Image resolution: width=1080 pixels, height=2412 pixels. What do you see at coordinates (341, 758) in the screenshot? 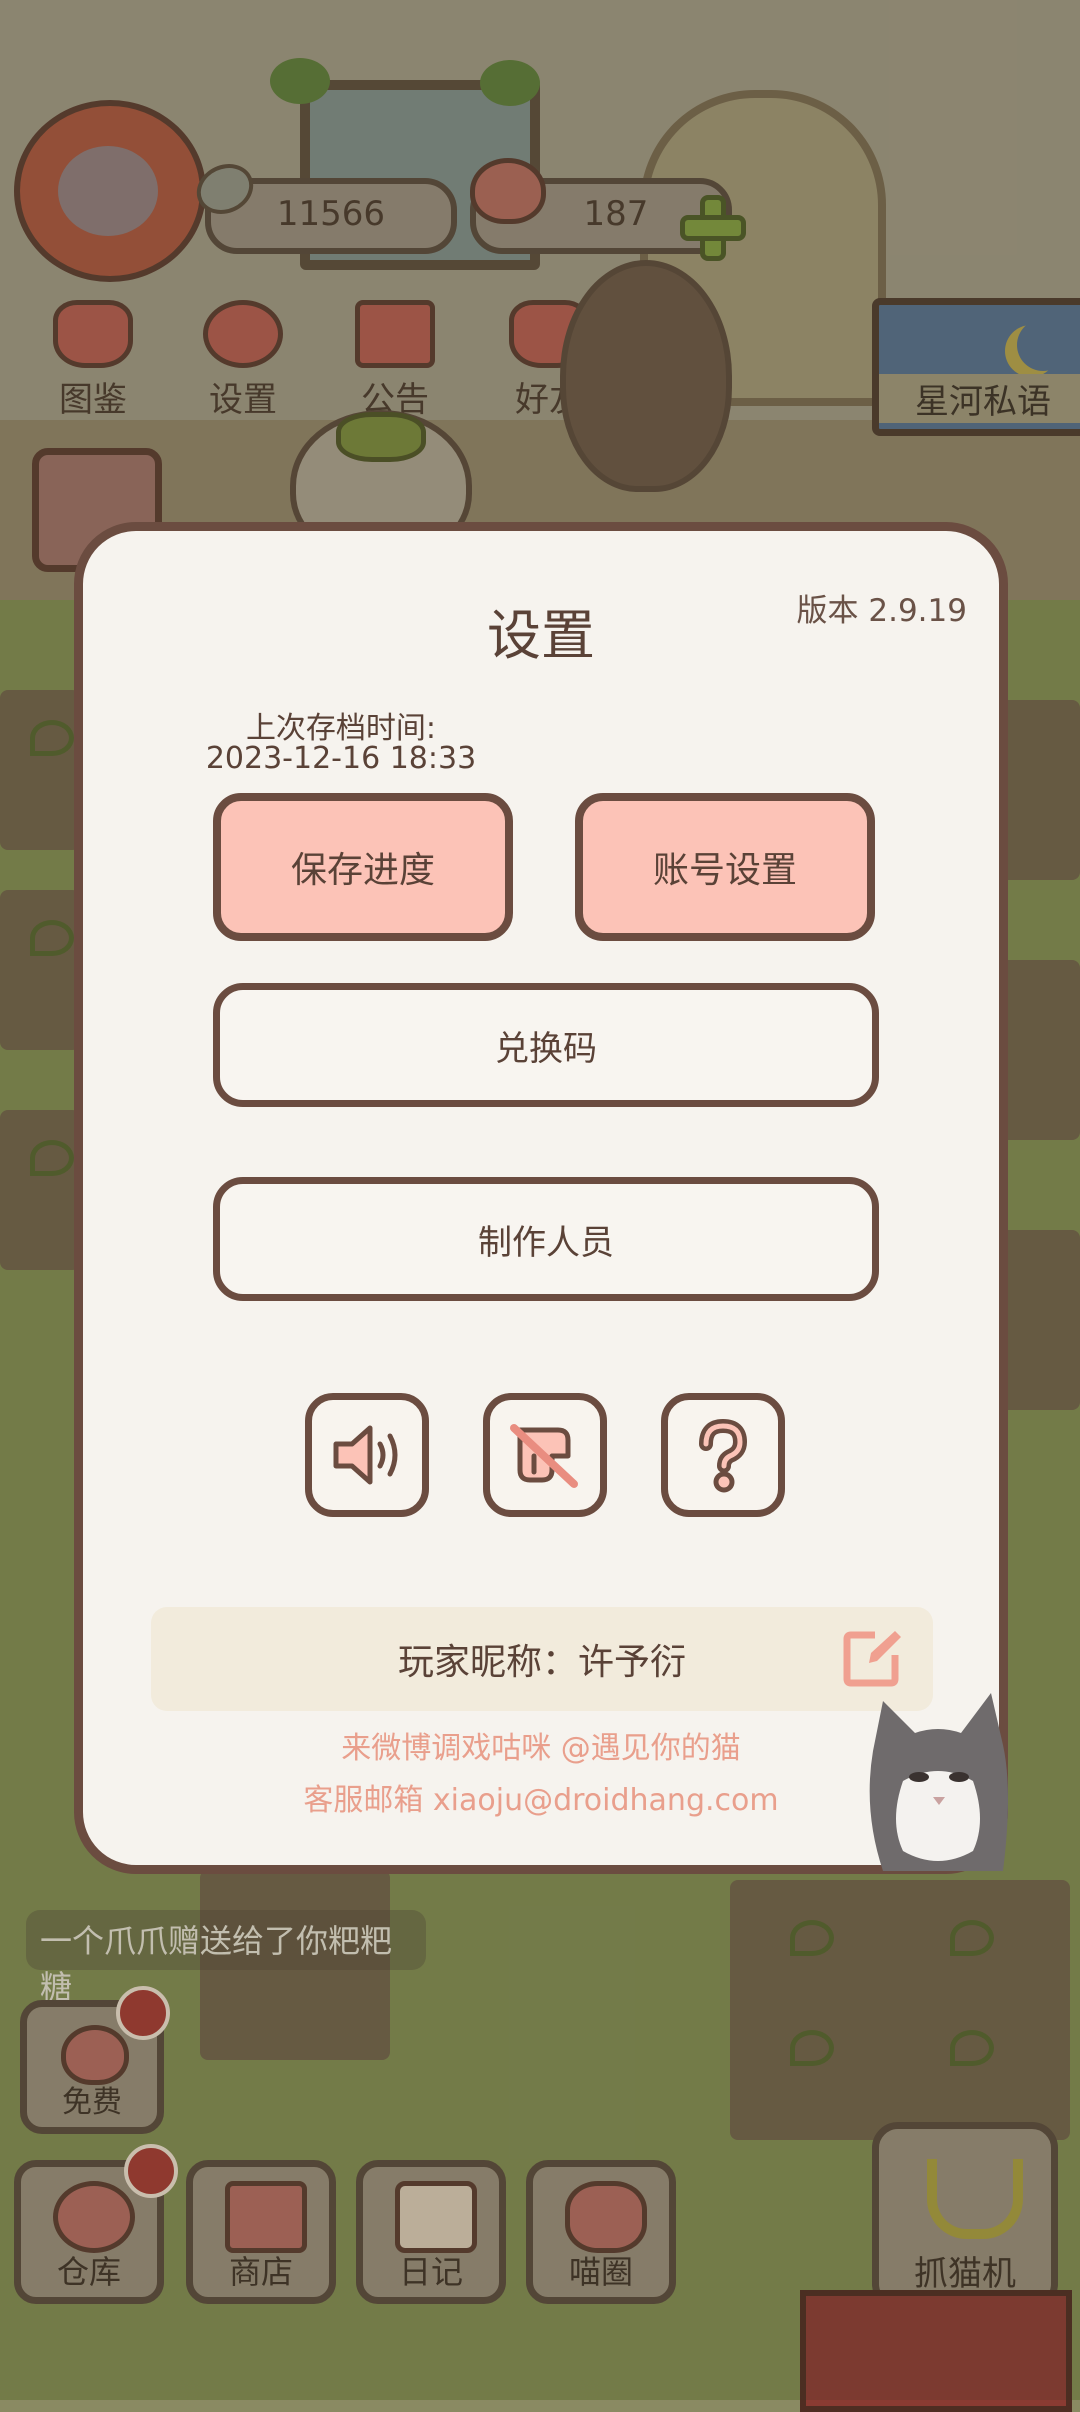
I see `last-save-time: 2023-12-16 18:33` at bounding box center [341, 758].